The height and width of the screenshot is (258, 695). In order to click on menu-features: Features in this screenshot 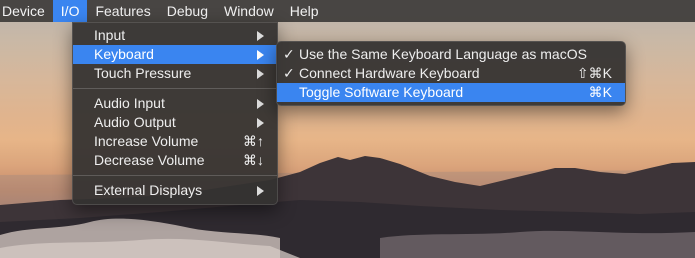, I will do `click(122, 11)`.